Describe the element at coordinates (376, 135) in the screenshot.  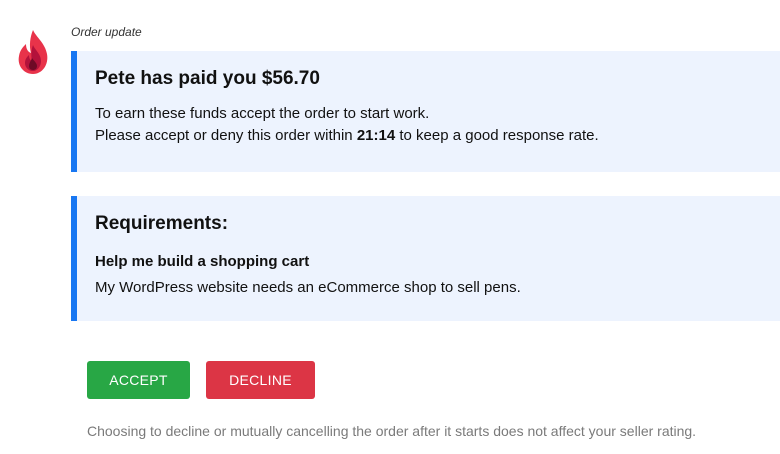
I see `countdown-timer: 21:14` at that location.